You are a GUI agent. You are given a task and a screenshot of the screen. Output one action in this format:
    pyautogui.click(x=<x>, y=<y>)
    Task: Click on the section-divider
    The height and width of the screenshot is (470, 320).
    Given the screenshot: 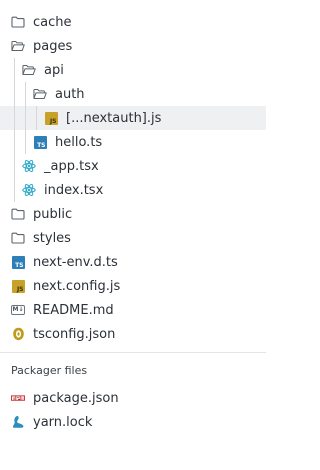 What is the action you would take?
    pyautogui.click(x=133, y=352)
    